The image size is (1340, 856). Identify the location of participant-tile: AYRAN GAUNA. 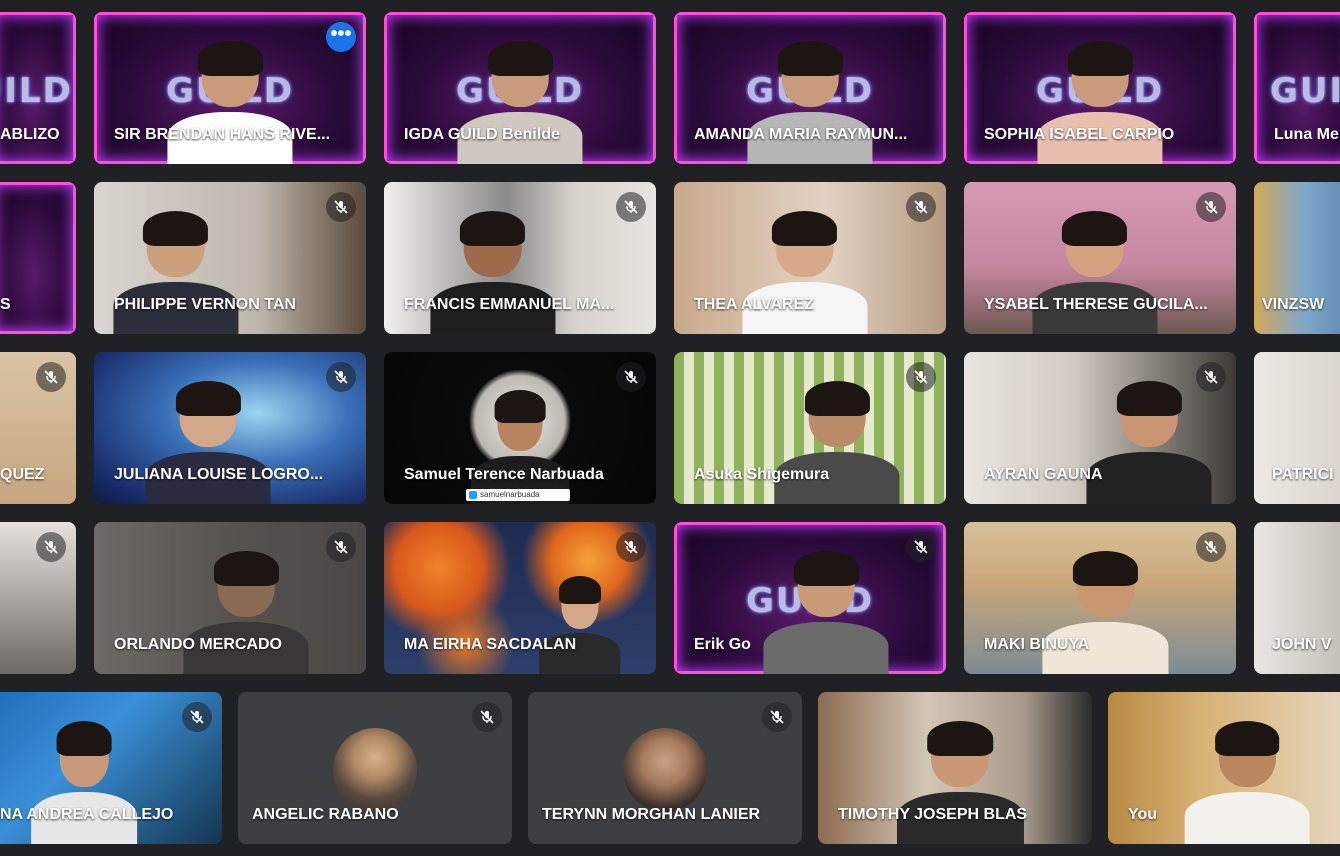
(1100, 428).